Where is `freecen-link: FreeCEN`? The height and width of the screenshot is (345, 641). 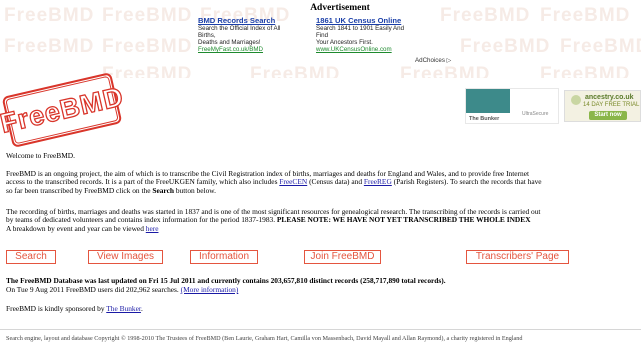 freecen-link: FreeCEN is located at coordinates (293, 181).